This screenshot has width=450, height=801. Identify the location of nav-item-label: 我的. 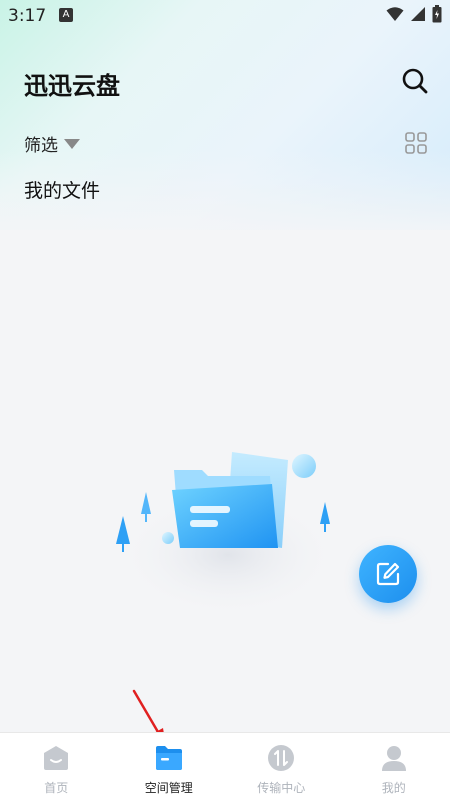
(394, 787).